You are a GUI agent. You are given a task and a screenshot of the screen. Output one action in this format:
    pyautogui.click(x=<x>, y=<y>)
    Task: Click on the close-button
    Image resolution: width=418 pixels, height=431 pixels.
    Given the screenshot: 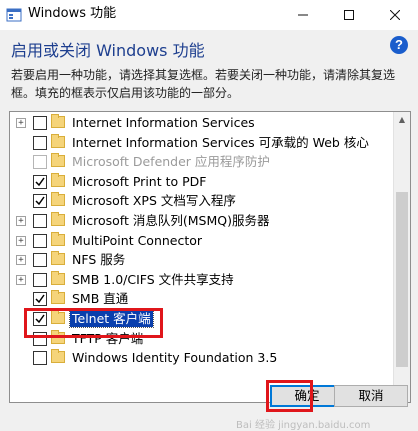 What is the action you would take?
    pyautogui.click(x=395, y=15)
    